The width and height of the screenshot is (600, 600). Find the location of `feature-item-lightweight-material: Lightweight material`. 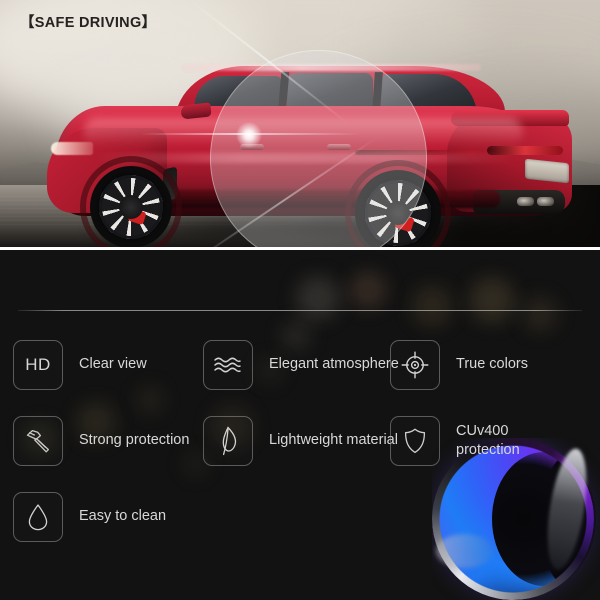

feature-item-lightweight-material: Lightweight material is located at coordinates (300, 441).